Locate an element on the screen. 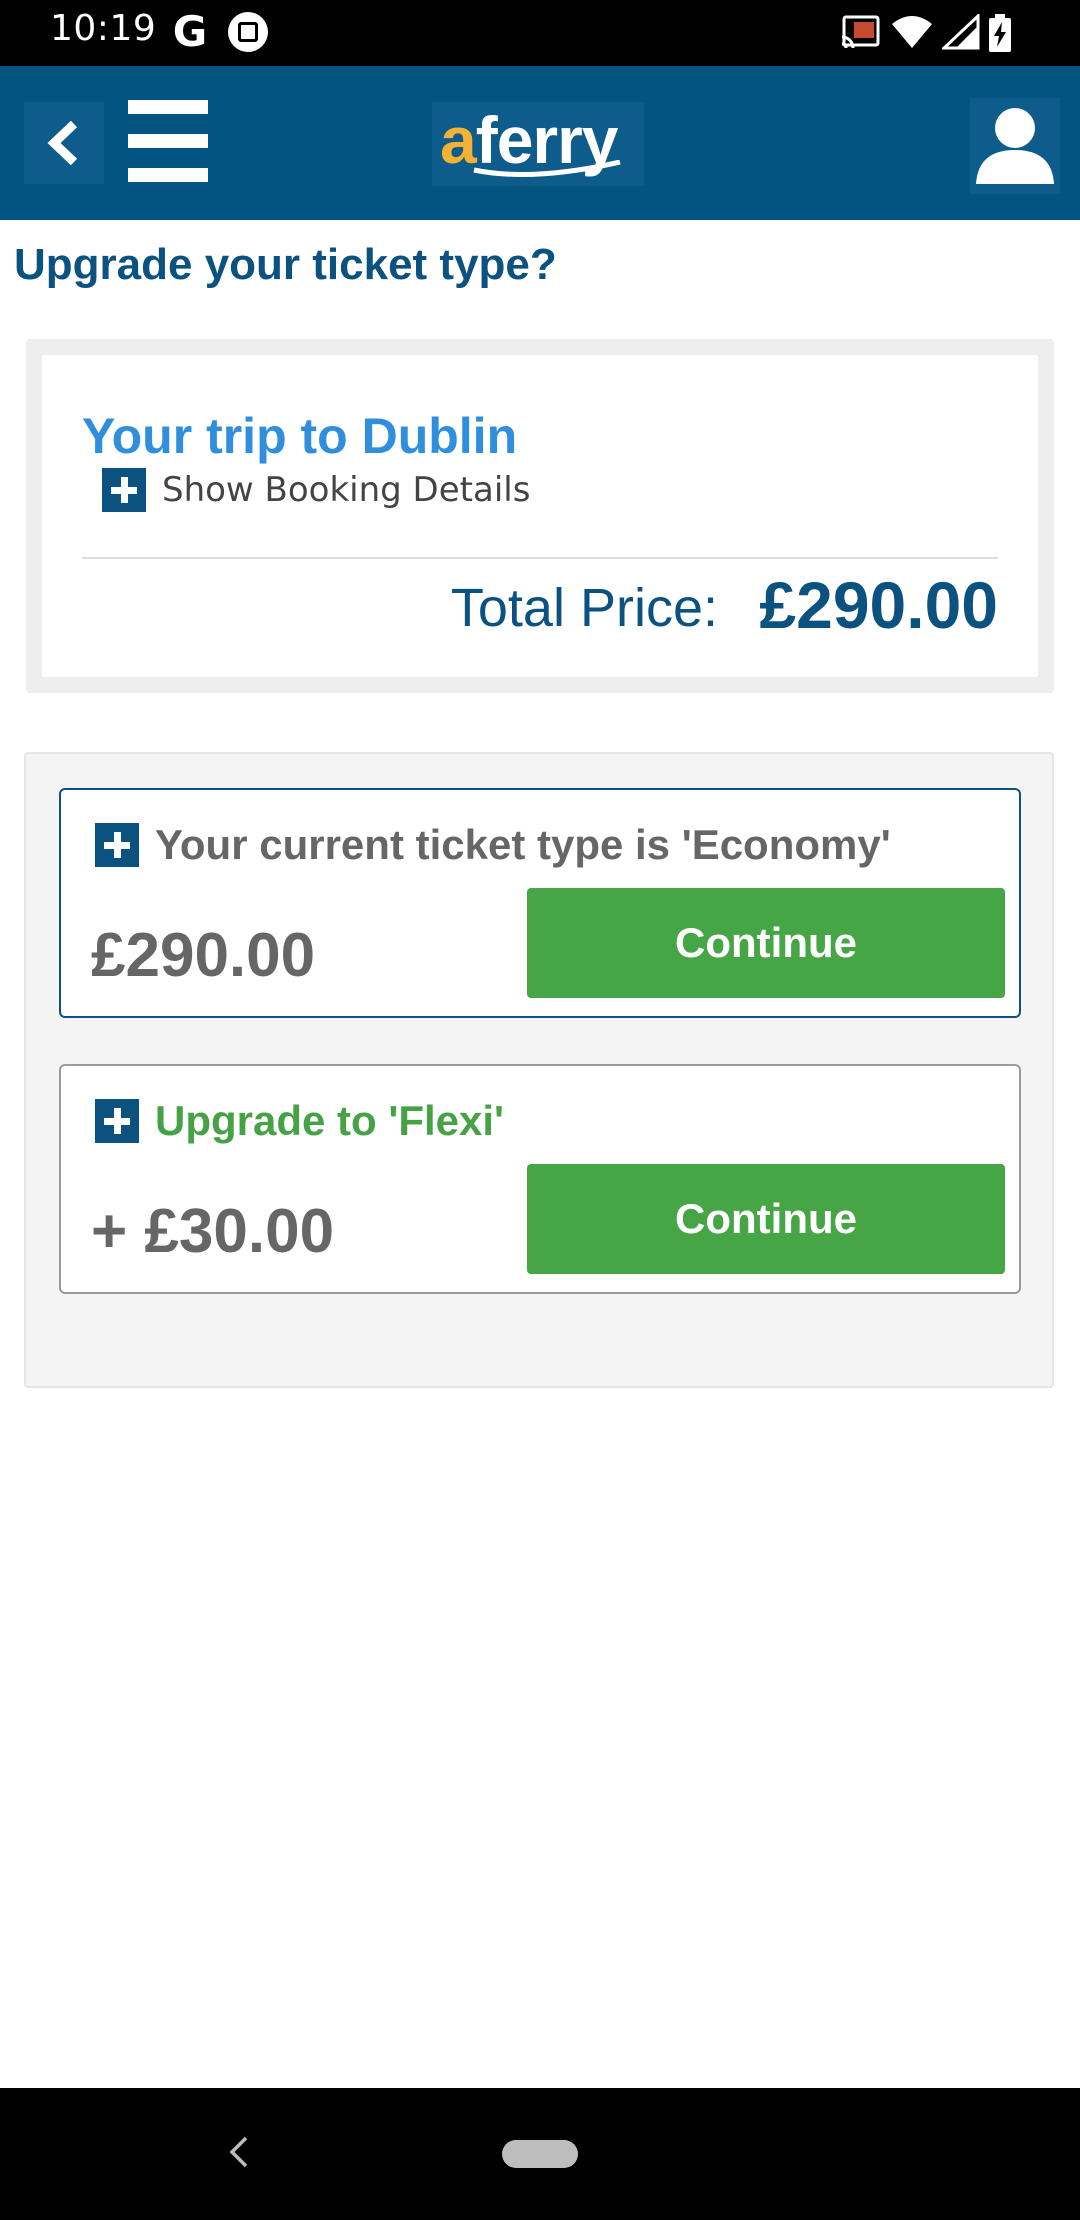 This screenshot has height=2220, width=1080. logo-swoosh is located at coordinates (547, 168).